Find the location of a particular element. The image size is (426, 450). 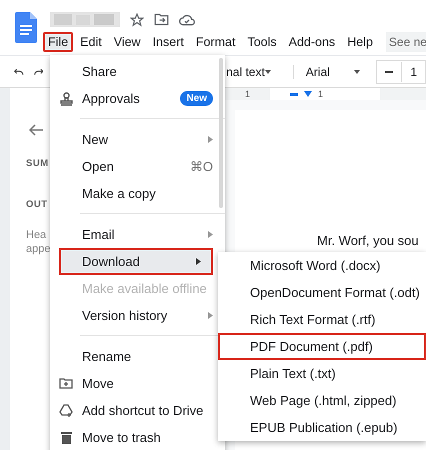

outline-hint-text: Hea is located at coordinates (36, 235).